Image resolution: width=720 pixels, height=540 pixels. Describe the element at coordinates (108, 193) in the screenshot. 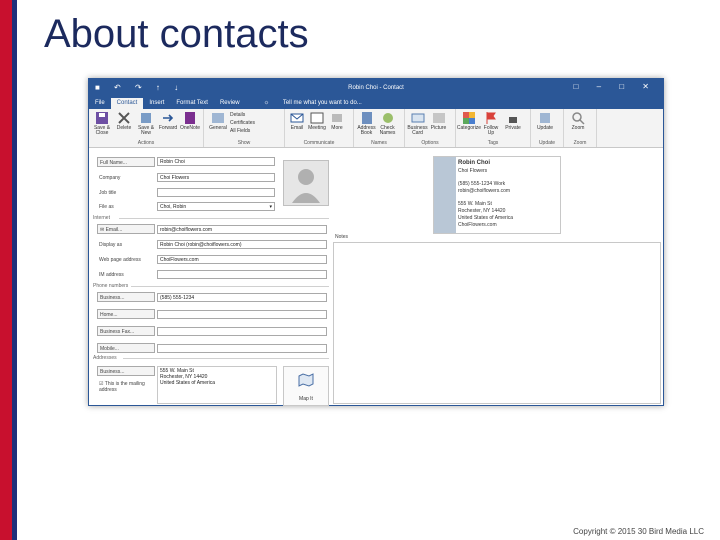

I see `job-title-label: Job title` at that location.